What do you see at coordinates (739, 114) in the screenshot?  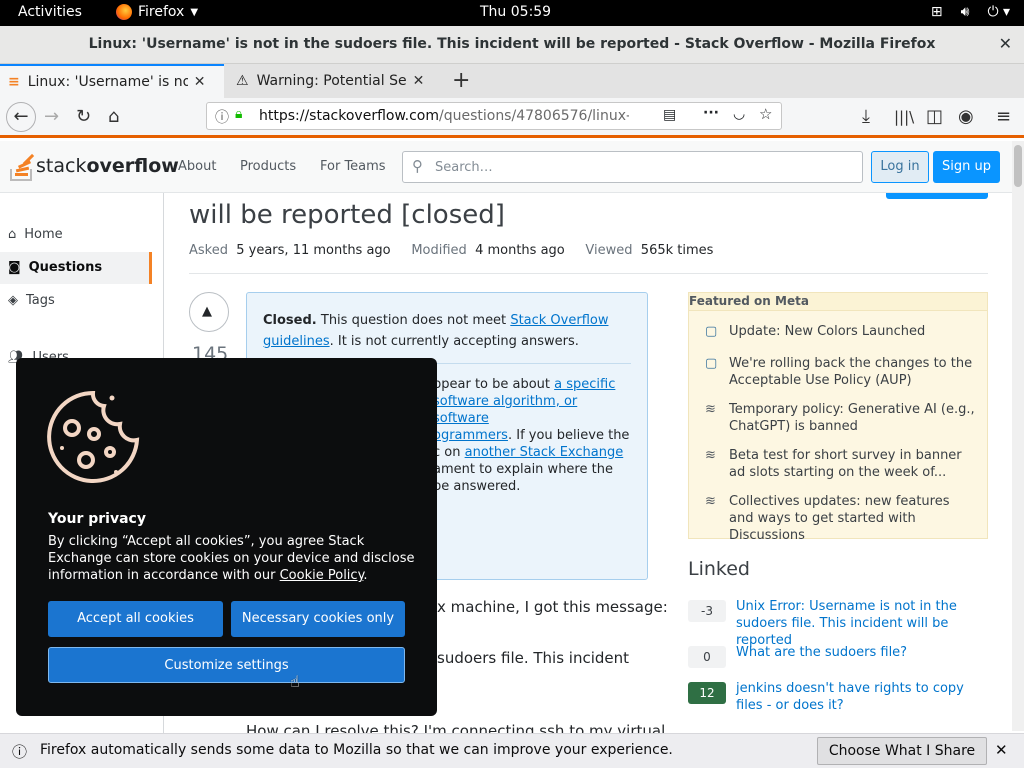 I see `pocket-icon: ◡` at bounding box center [739, 114].